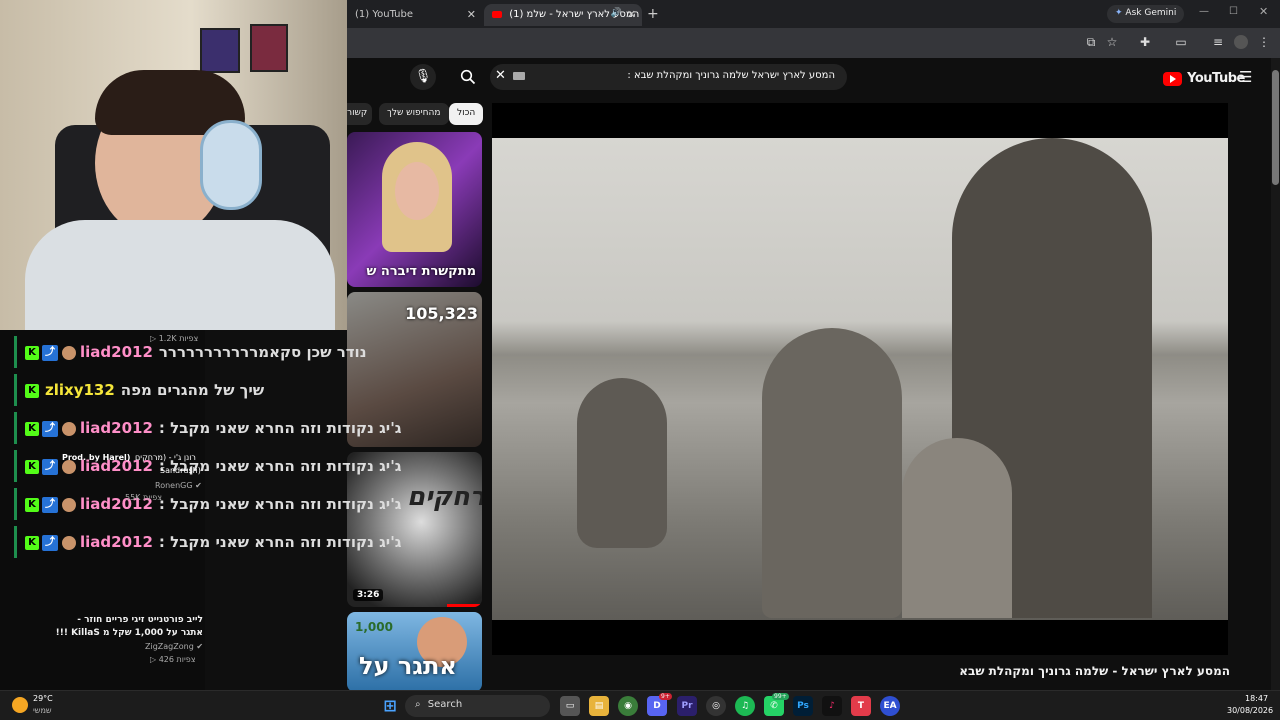  I want to click on profile-avatar-icon, so click(1241, 42).